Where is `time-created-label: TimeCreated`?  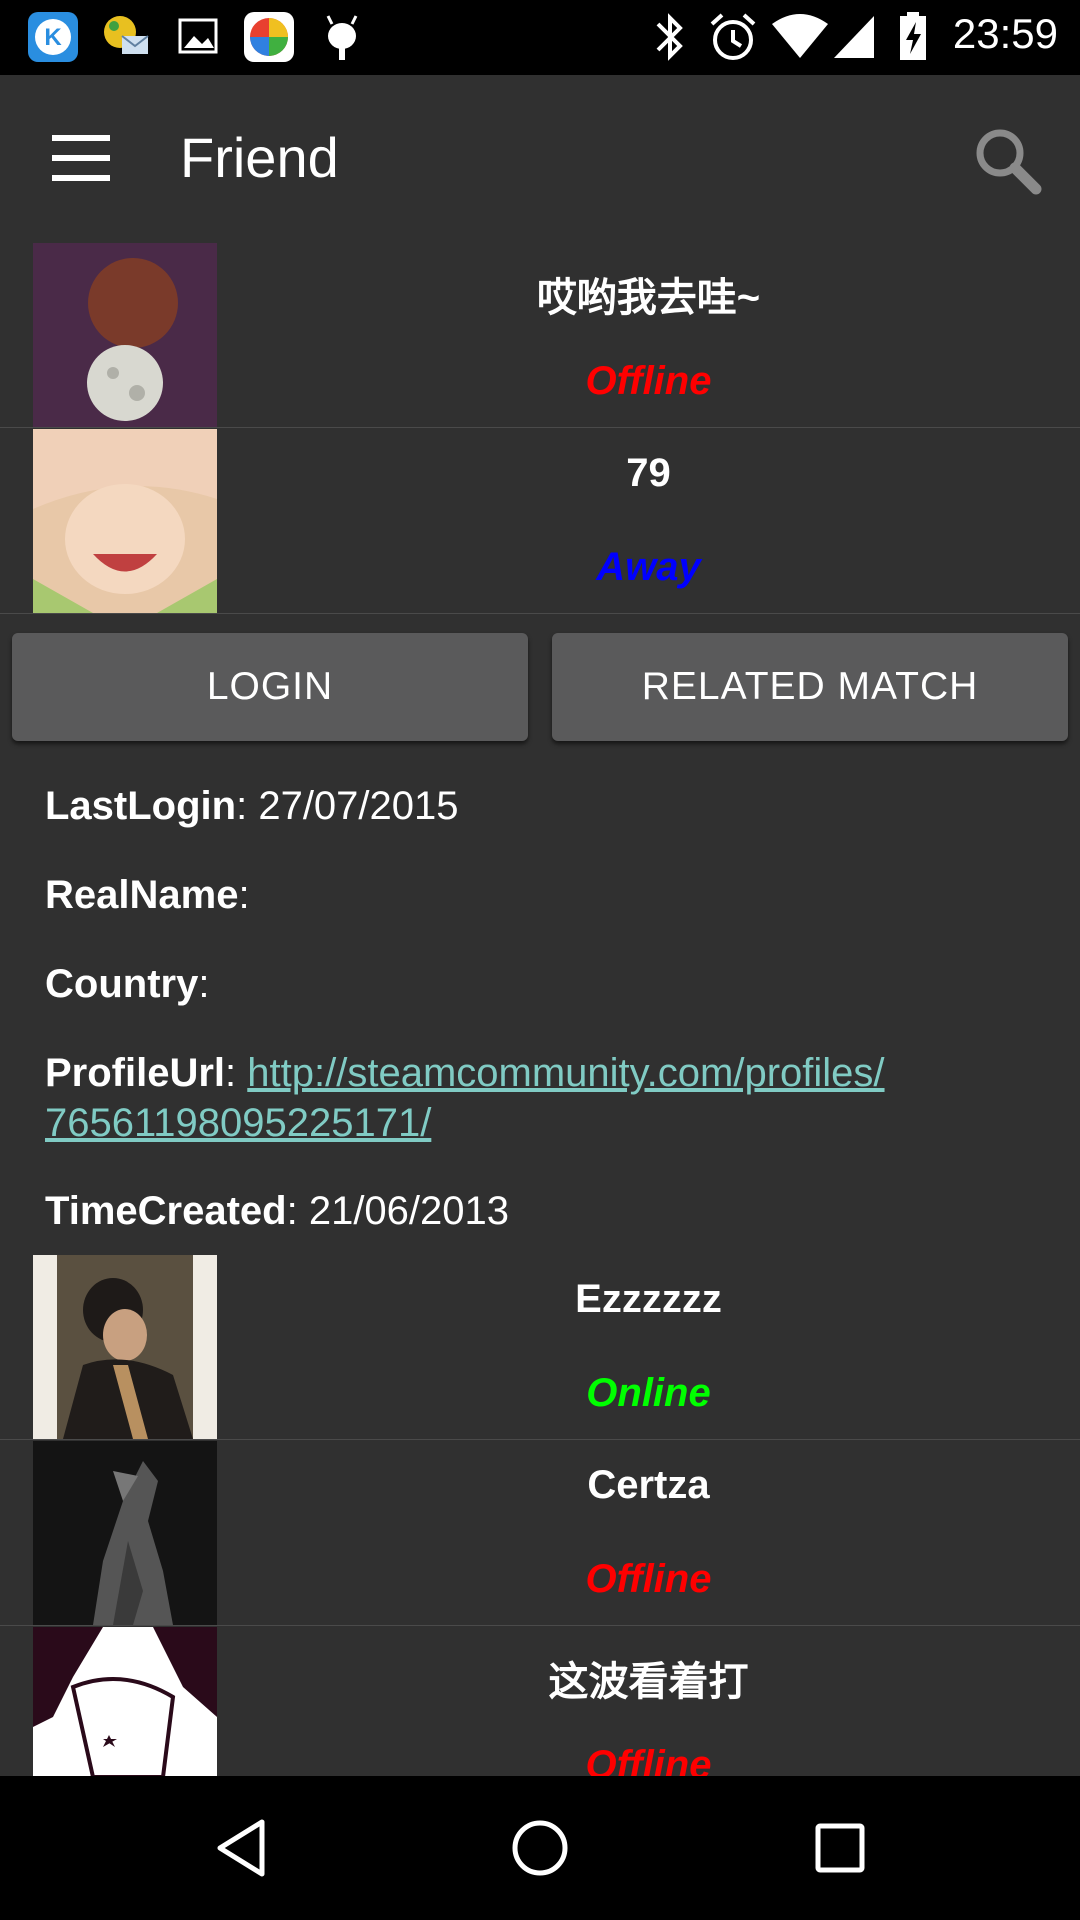 time-created-label: TimeCreated is located at coordinates (166, 1211).